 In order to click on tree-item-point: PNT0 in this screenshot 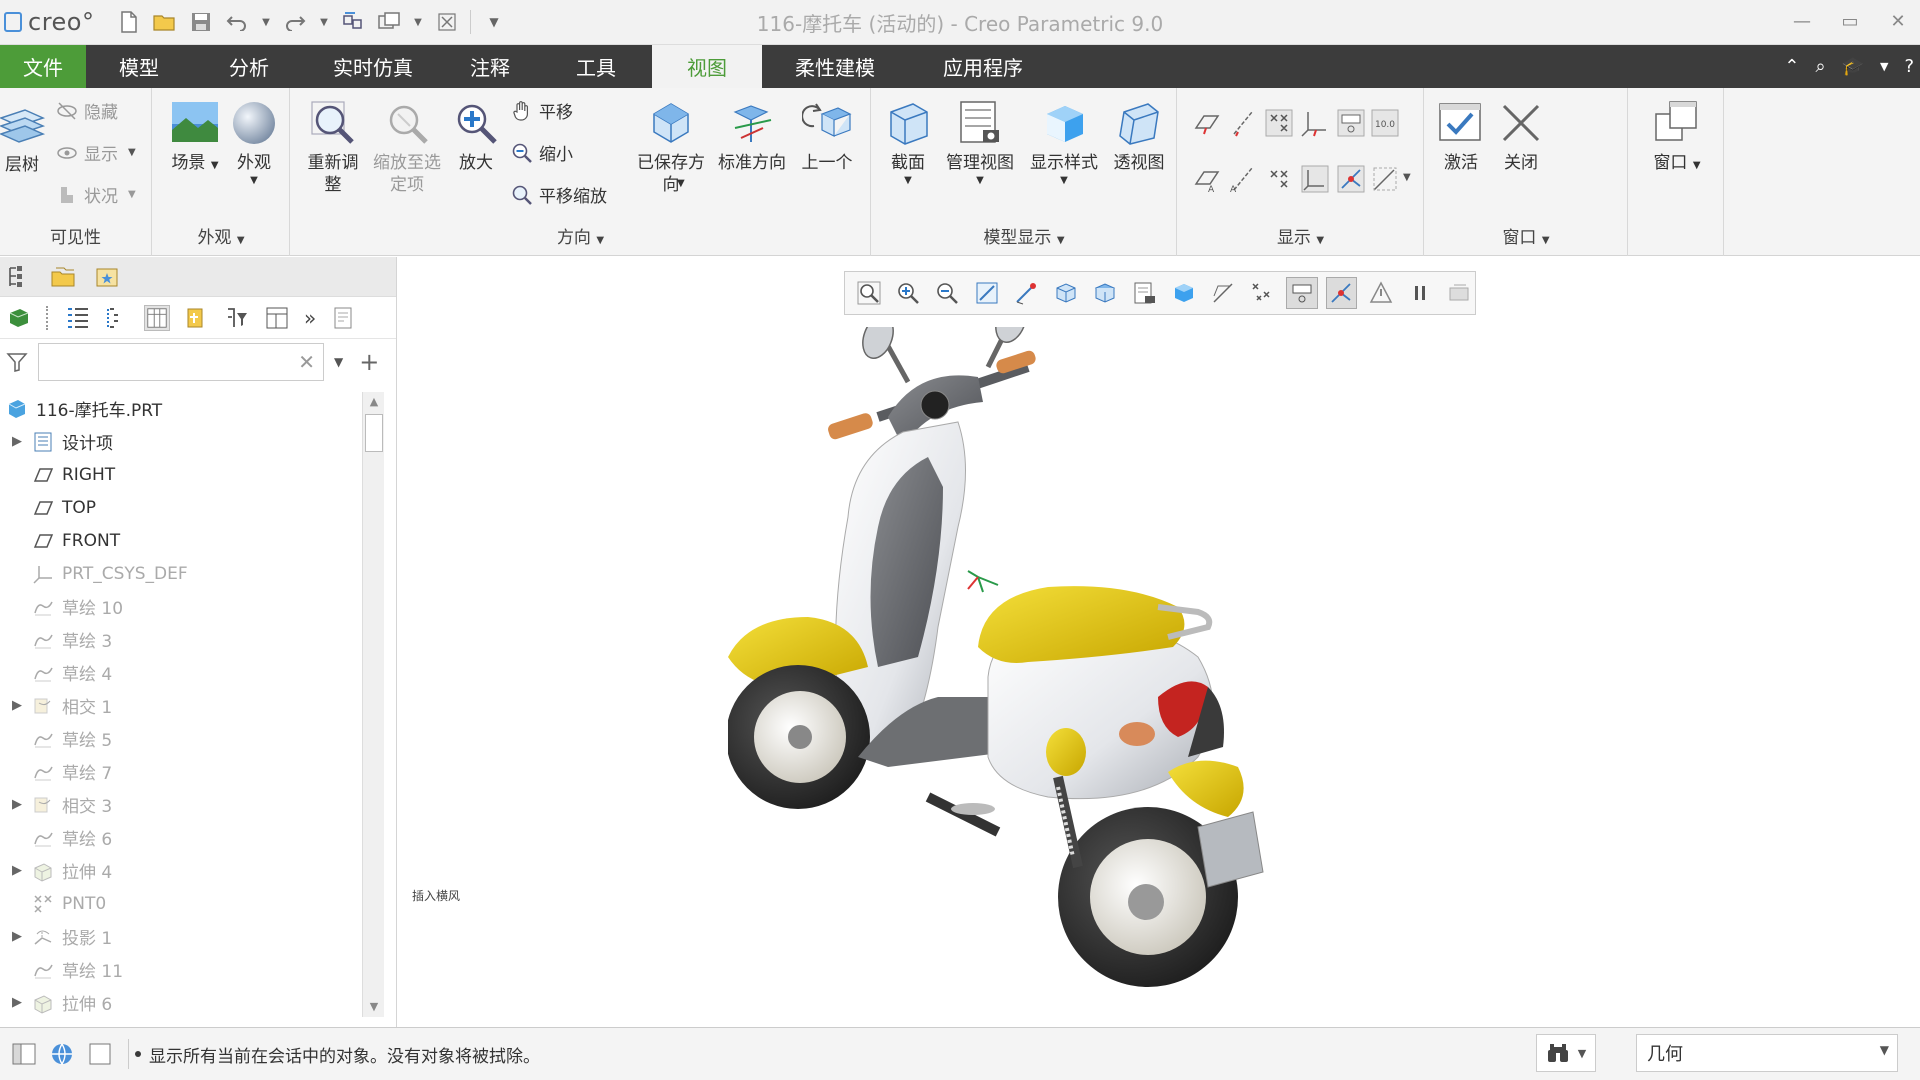, I will do `click(182, 903)`.